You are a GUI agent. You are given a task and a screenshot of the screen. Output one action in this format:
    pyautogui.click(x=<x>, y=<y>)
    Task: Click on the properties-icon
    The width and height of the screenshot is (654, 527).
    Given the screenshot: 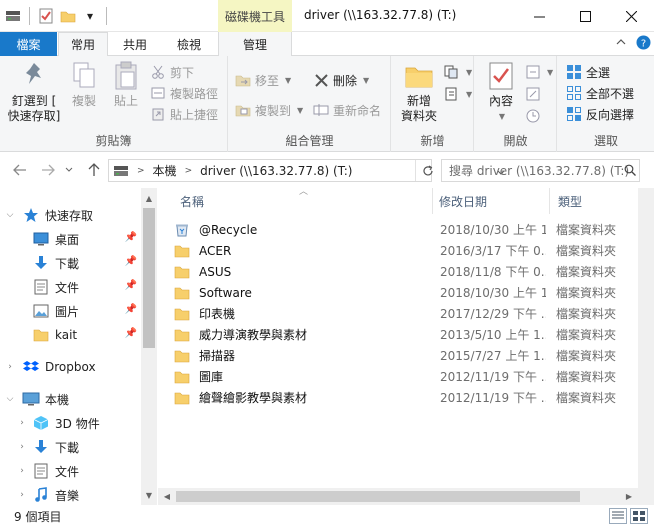 What is the action you would take?
    pyautogui.click(x=46, y=16)
    